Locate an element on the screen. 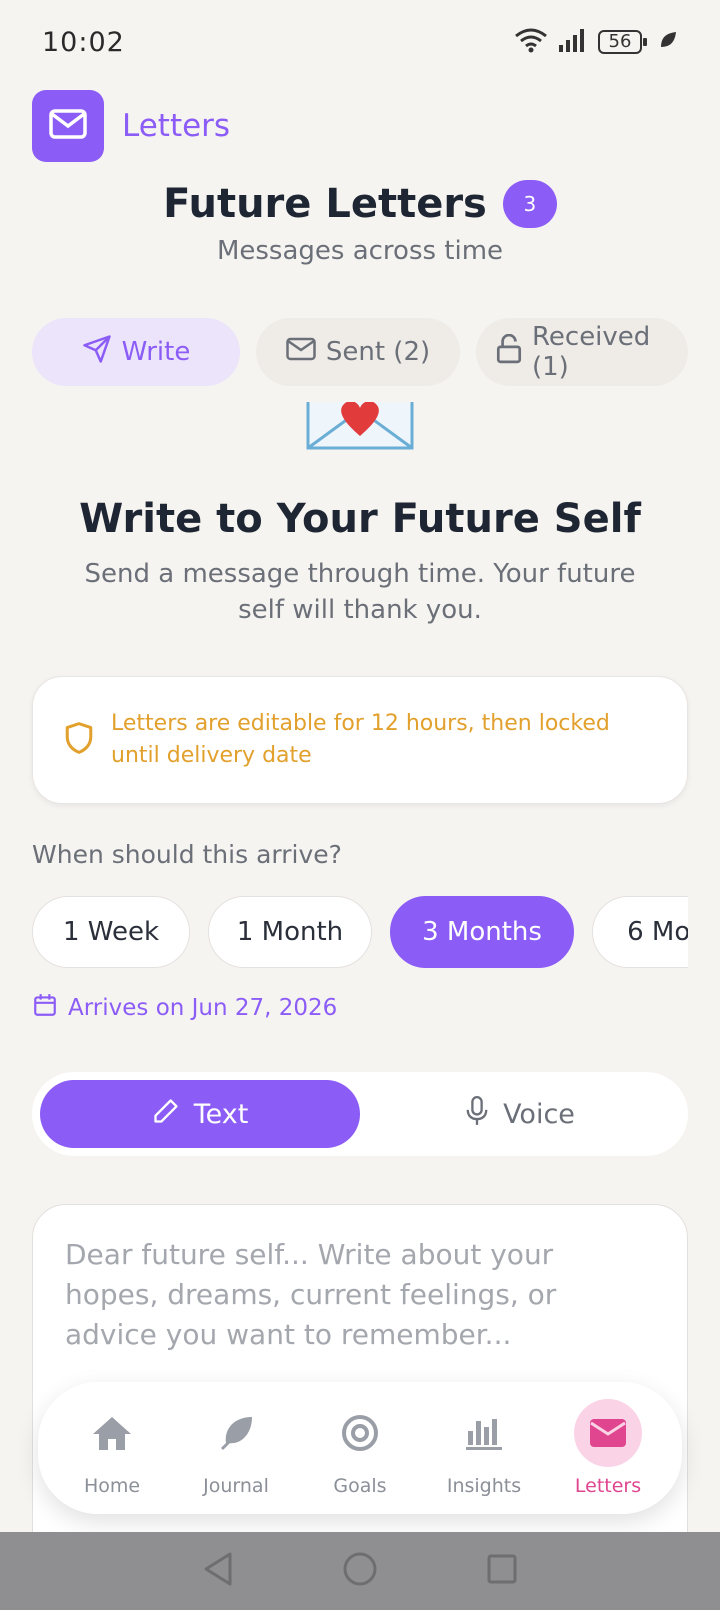 This screenshot has height=1610, width=720. recents-icon is located at coordinates (502, 1571).